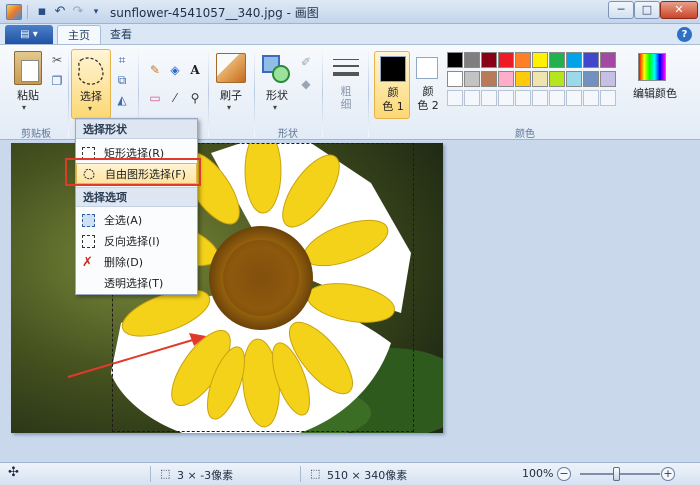 This screenshot has width=700, height=485. I want to click on zoom-in-button: +, so click(668, 474).